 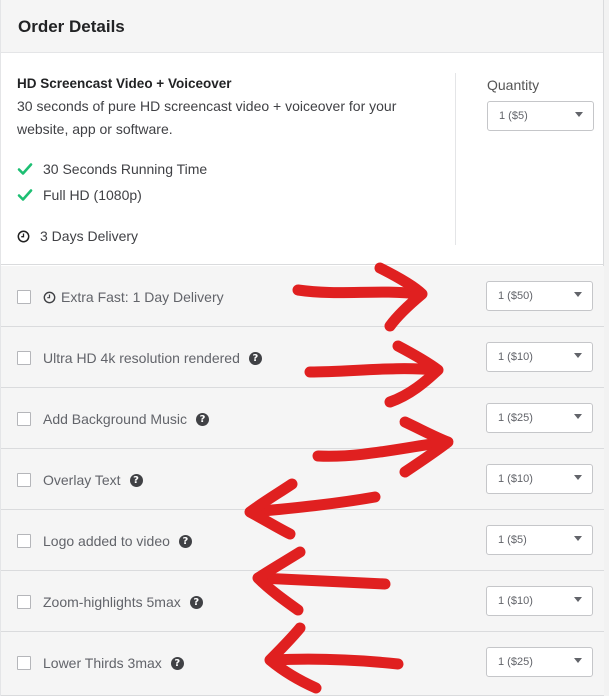 I want to click on select-value: 1 ($50), so click(x=515, y=296).